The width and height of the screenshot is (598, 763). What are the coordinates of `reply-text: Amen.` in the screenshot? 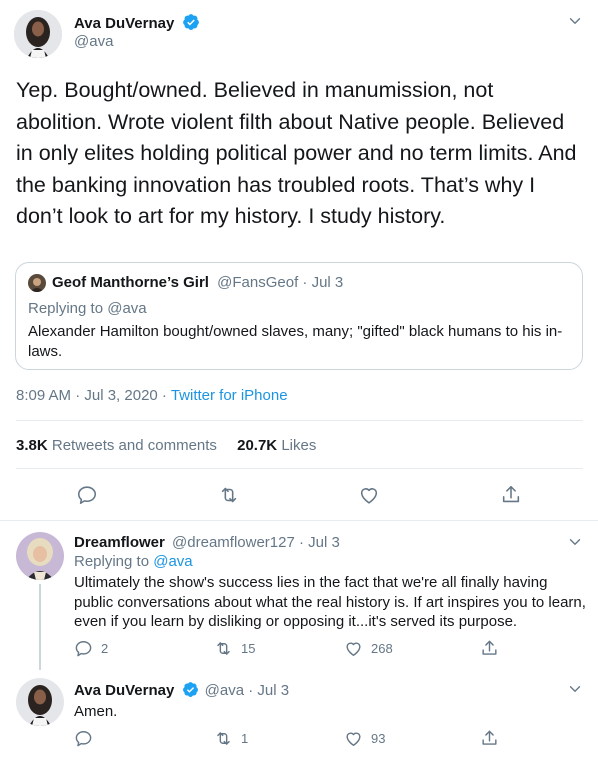 It's located at (96, 711).